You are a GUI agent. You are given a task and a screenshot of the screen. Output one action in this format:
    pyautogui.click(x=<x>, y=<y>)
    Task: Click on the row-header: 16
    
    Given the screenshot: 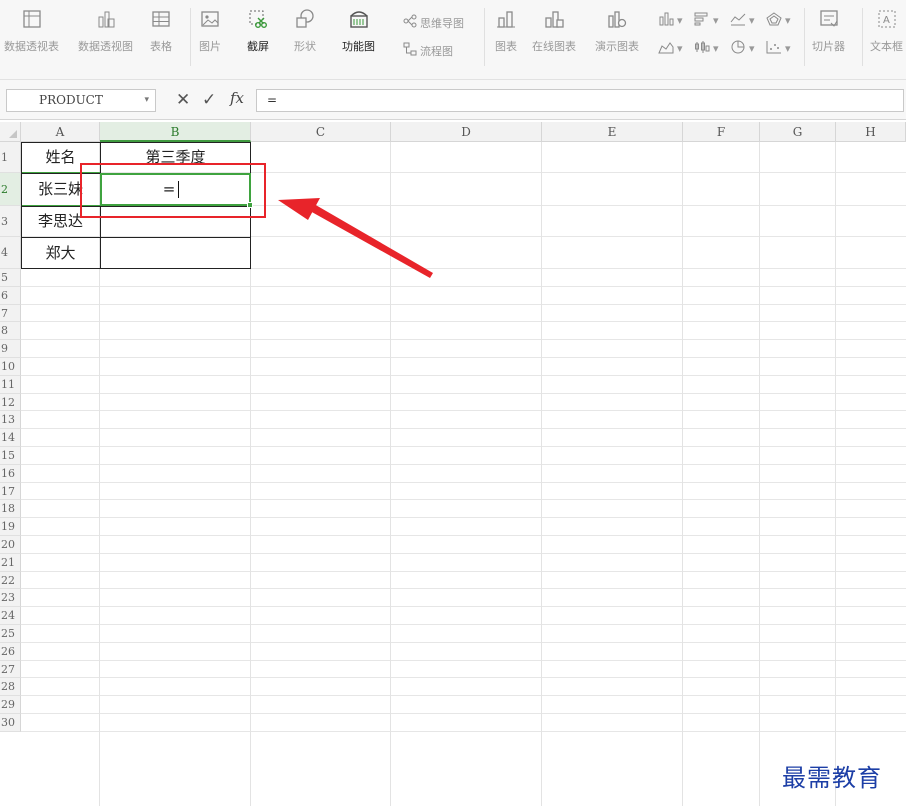 What is the action you would take?
    pyautogui.click(x=10, y=473)
    